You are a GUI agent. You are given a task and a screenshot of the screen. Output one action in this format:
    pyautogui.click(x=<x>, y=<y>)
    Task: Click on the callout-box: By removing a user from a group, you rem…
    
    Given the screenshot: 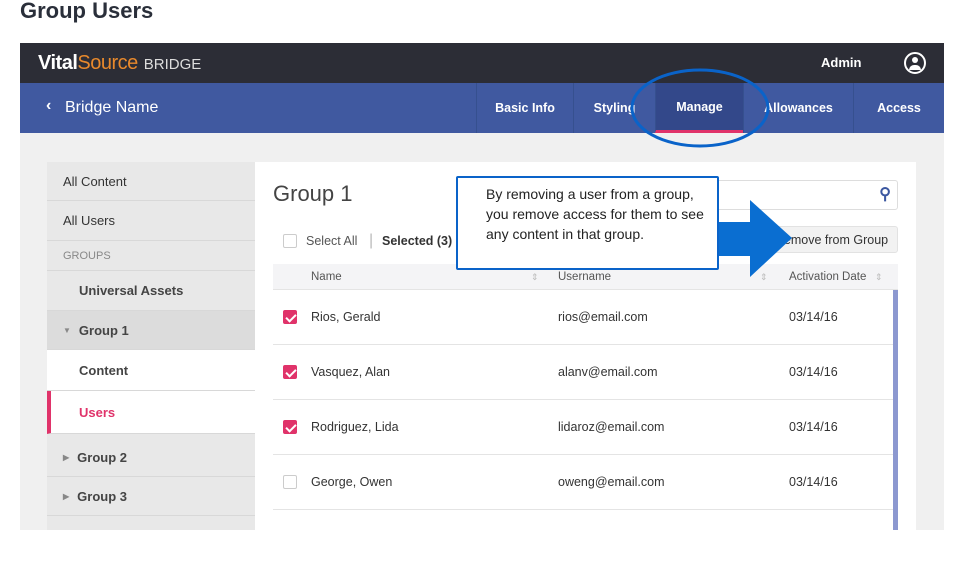 What is the action you would take?
    pyautogui.click(x=587, y=223)
    